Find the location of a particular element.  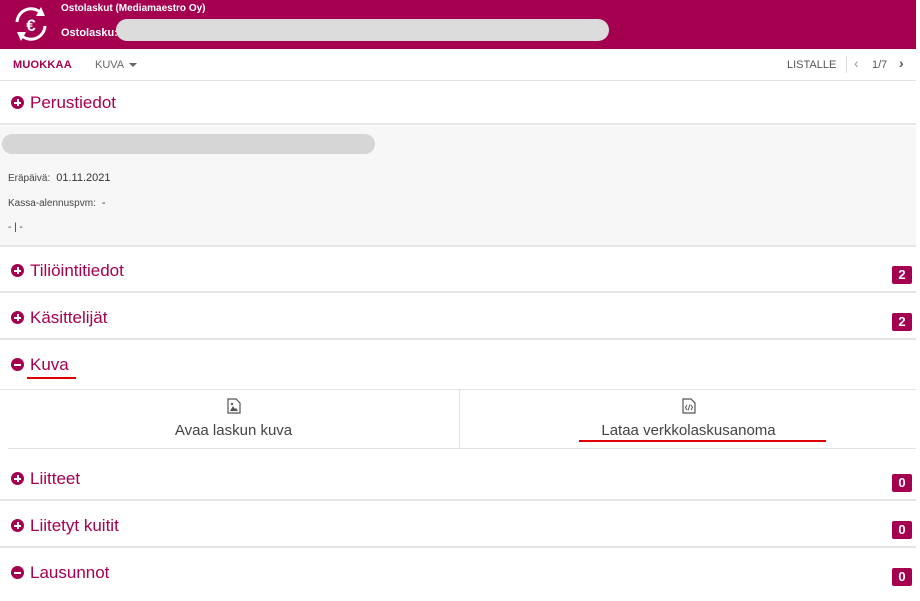

section-liitetyt-kuitit: Liitetyt kuitit 0 is located at coordinates (458, 526).